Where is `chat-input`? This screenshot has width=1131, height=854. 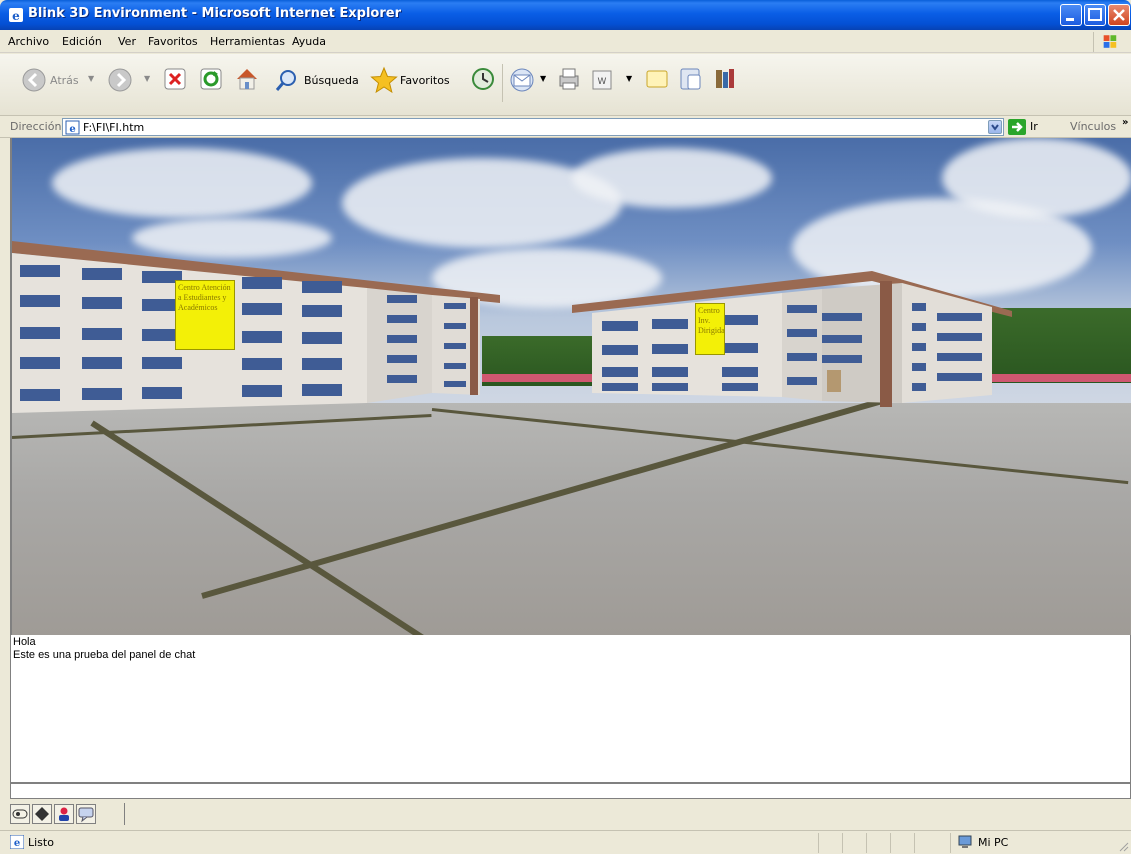 chat-input is located at coordinates (570, 791).